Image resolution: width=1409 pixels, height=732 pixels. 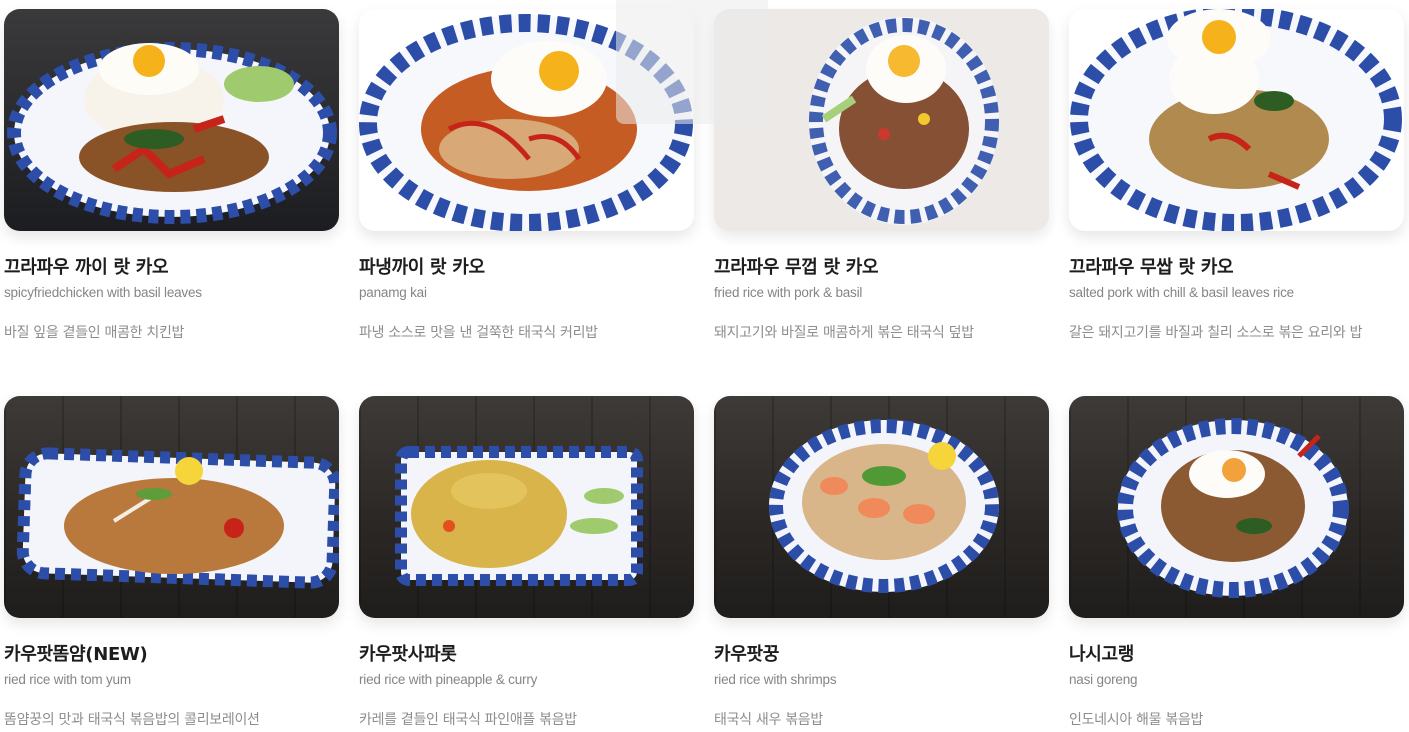 I want to click on menu-item-name: 나시고랭, so click(x=1102, y=654).